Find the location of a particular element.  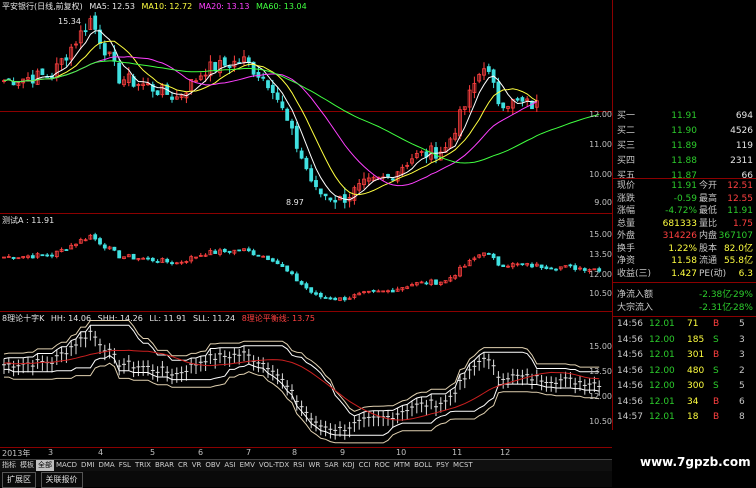

bid-volume: 4526 is located at coordinates (741, 131).